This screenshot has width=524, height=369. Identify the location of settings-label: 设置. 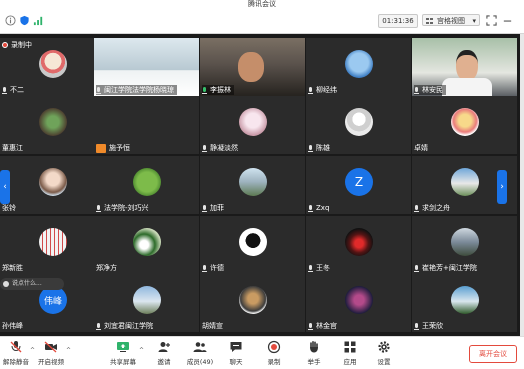
(384, 362).